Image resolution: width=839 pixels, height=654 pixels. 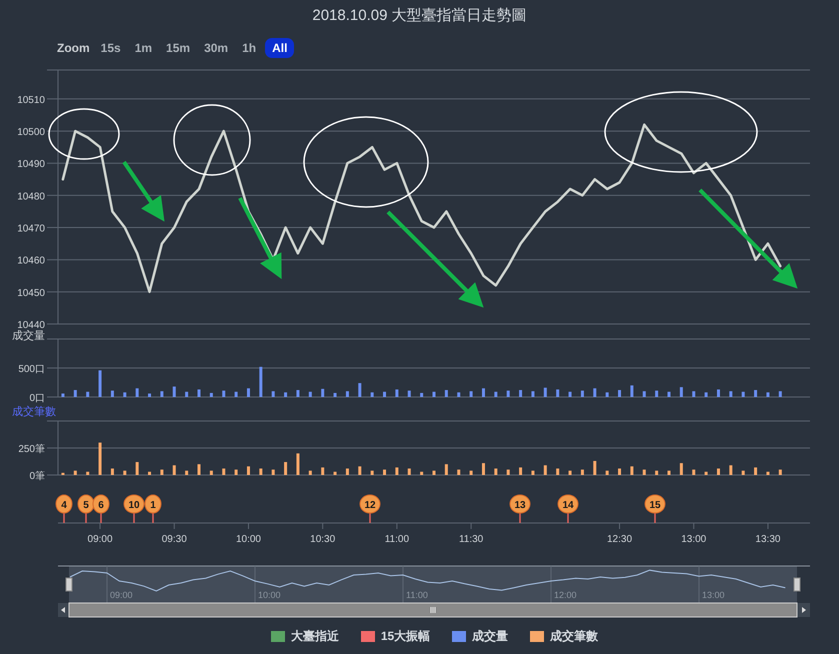 I want to click on time-label: 12:30, so click(x=619, y=539).